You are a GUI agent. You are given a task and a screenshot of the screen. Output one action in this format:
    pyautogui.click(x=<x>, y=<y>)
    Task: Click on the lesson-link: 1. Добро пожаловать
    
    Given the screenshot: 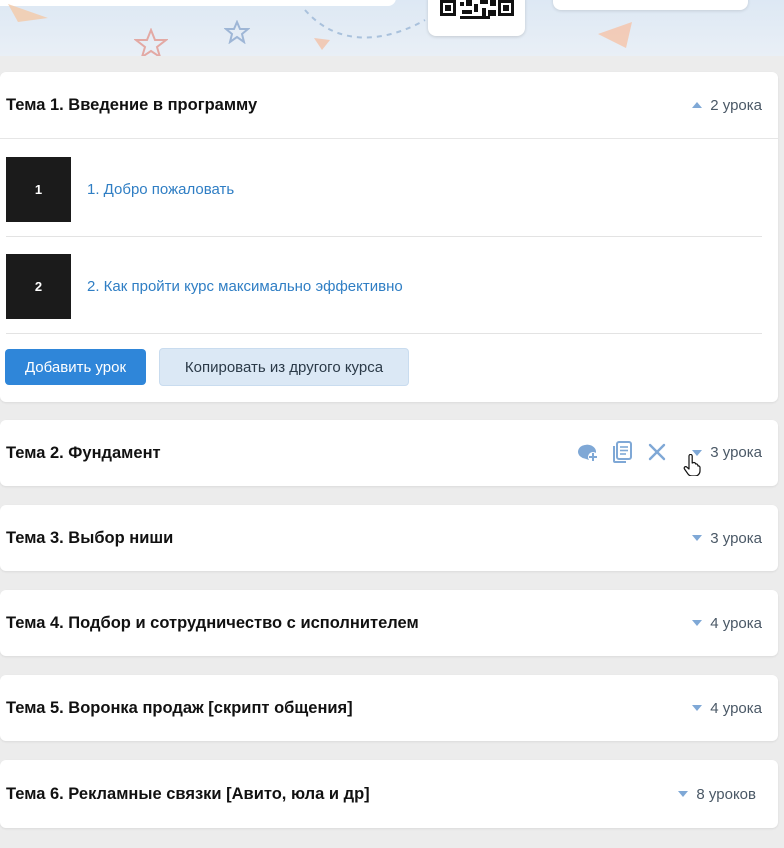 What is the action you would take?
    pyautogui.click(x=160, y=189)
    